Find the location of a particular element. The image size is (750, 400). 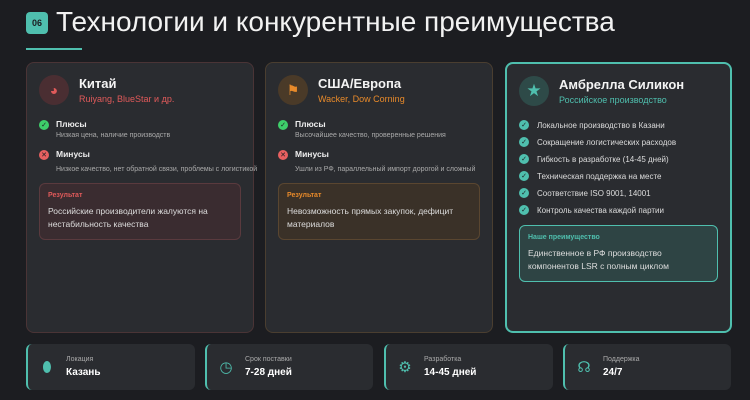

title-underline is located at coordinates (54, 49).